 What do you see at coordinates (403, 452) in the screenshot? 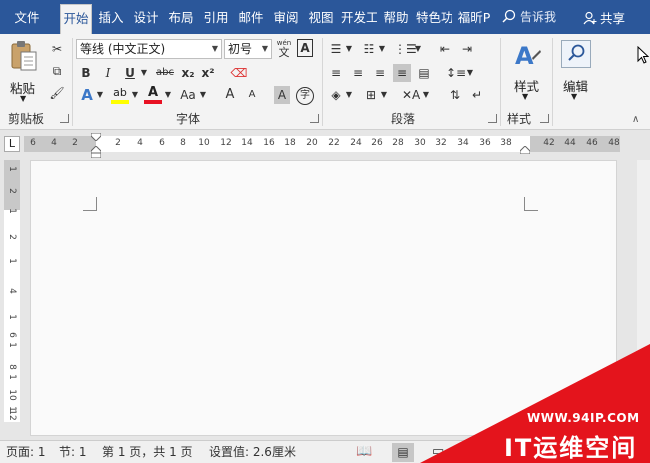
I see `print-layout-icon: ▤` at bounding box center [403, 452].